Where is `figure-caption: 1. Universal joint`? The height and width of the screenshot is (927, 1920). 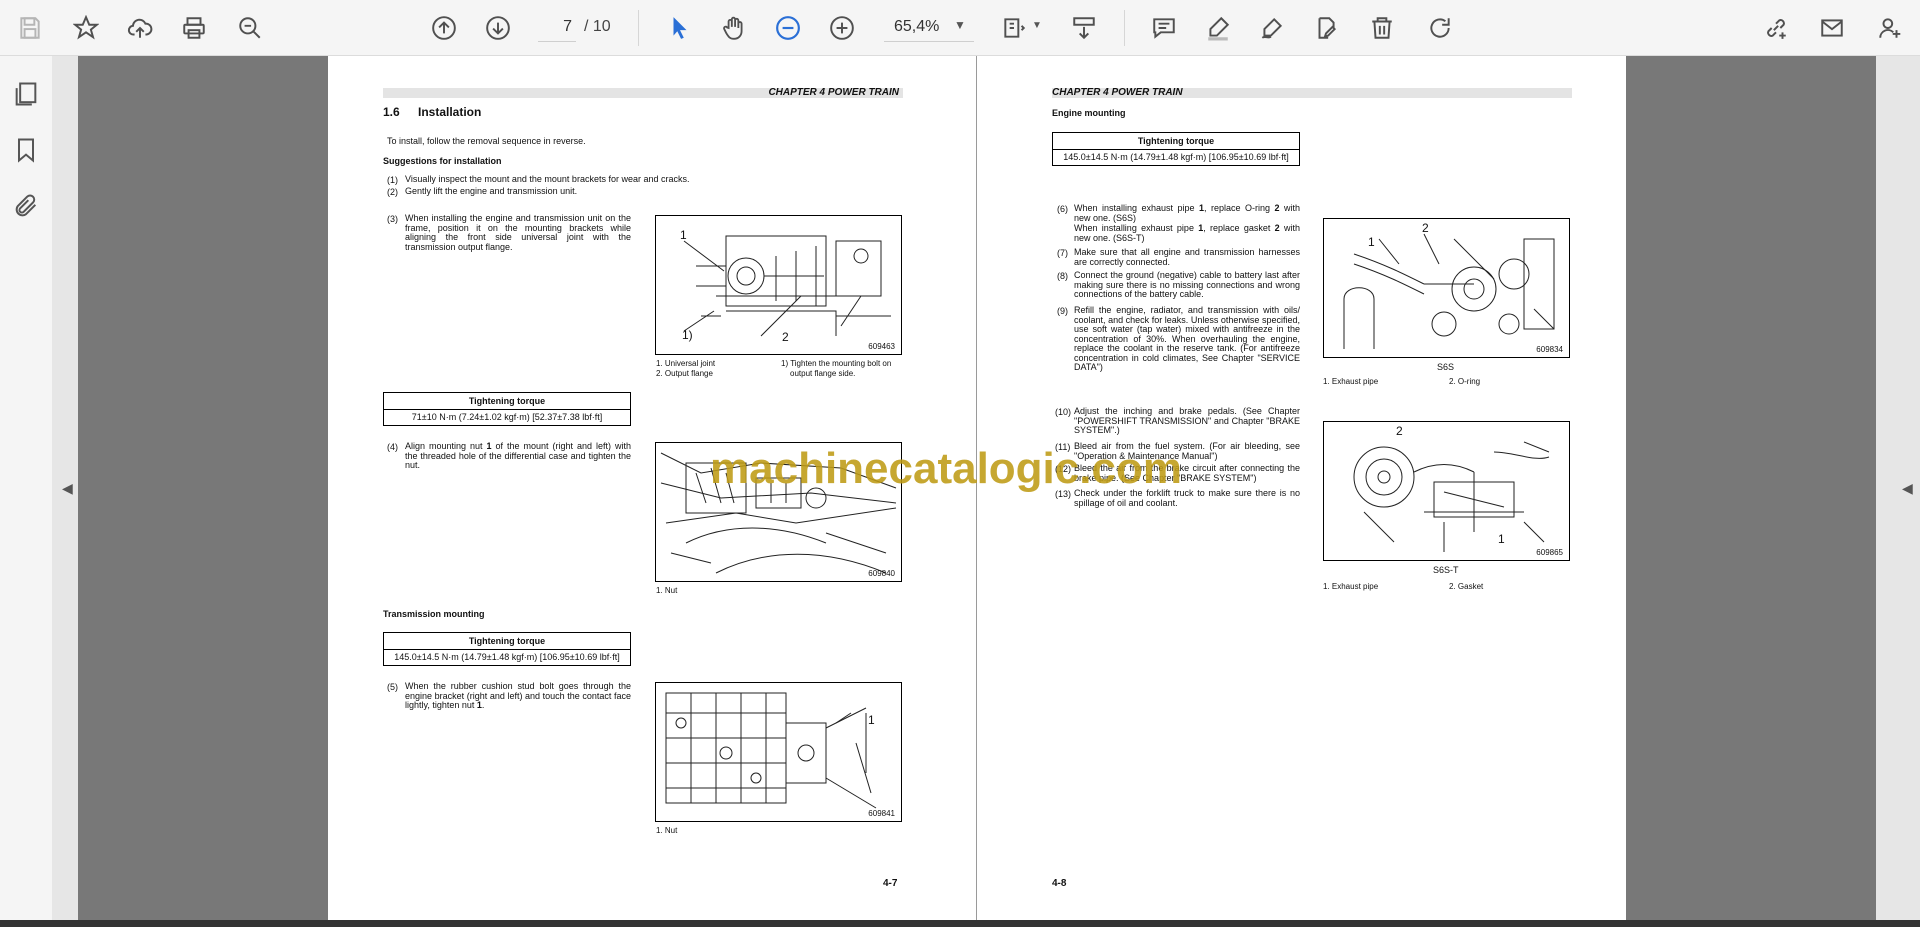
figure-caption: 1. Universal joint is located at coordinates (686, 363).